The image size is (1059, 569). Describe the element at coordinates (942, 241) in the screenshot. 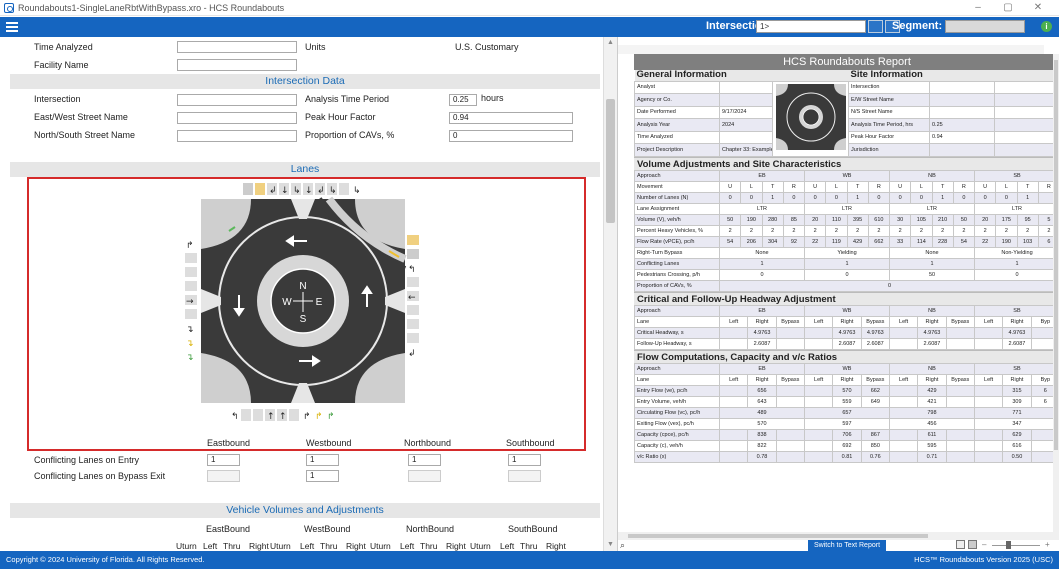

I see `report-cell: 228` at that location.